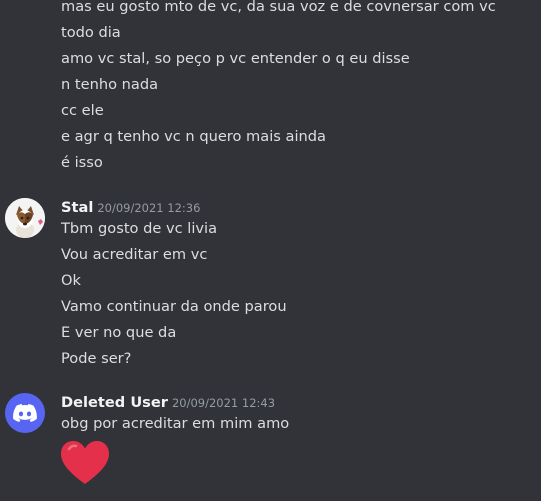 This screenshot has height=501, width=541. Describe the element at coordinates (114, 402) in the screenshot. I see `author-name: Deleted User` at that location.